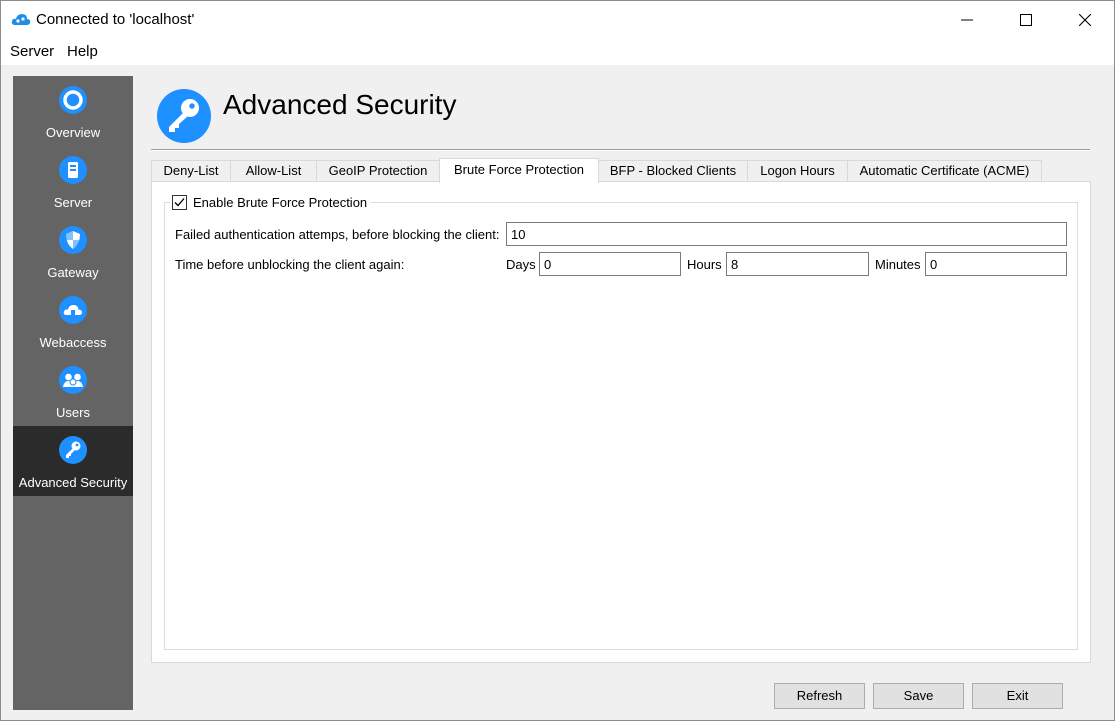 This screenshot has height=721, width=1115. Describe the element at coordinates (73, 412) in the screenshot. I see `sidebar-item-label: Users` at that location.